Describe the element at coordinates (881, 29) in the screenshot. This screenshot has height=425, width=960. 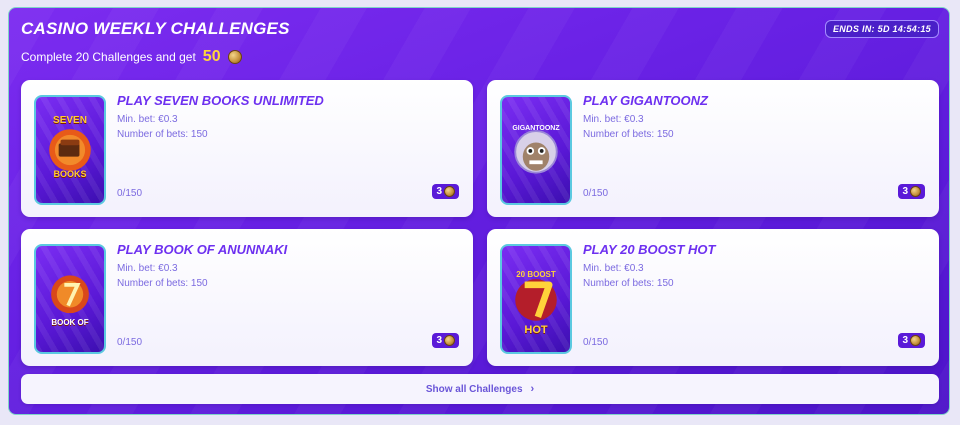
I see `countdown-timer: ENDS IN: 5D 14:54:15` at that location.